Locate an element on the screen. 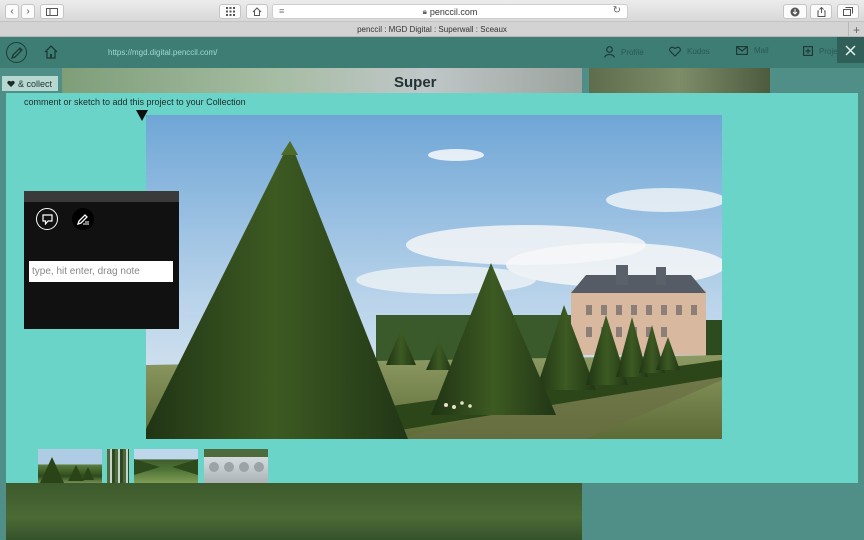 Image resolution: width=864 pixels, height=540 pixels. sidebar-toggle-button is located at coordinates (52, 11).